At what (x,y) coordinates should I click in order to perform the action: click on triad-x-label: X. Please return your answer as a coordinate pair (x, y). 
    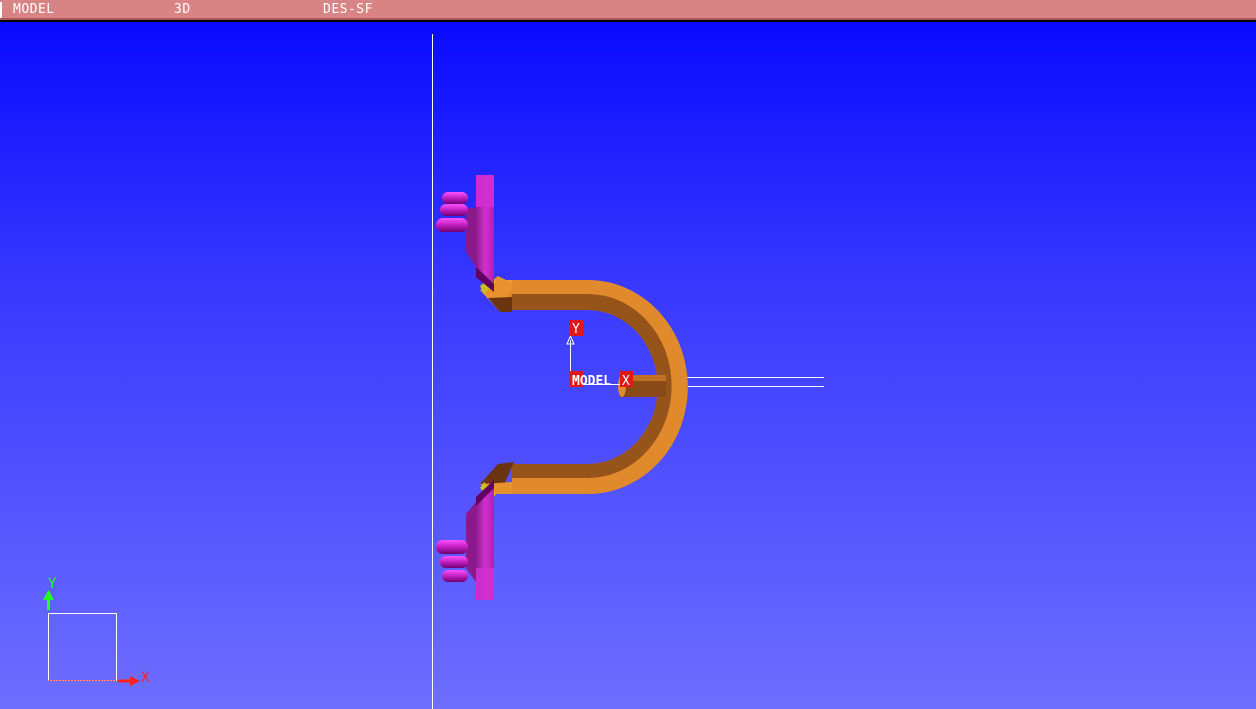
    Looking at the image, I should click on (145, 678).